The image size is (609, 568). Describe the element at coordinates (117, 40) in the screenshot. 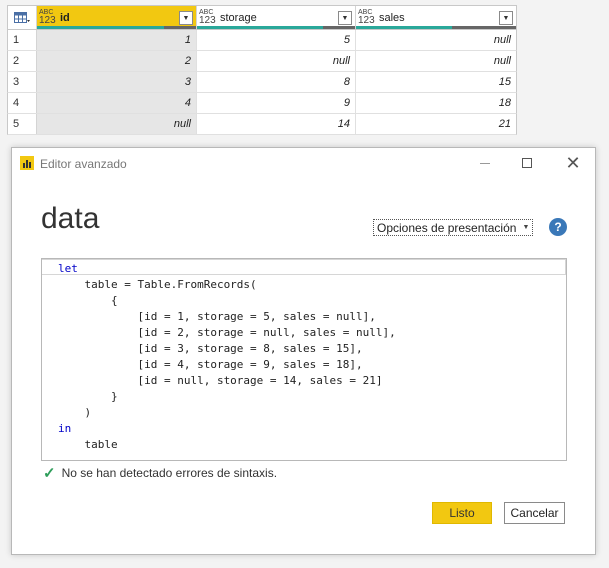

I see `cell-id: 1` at that location.